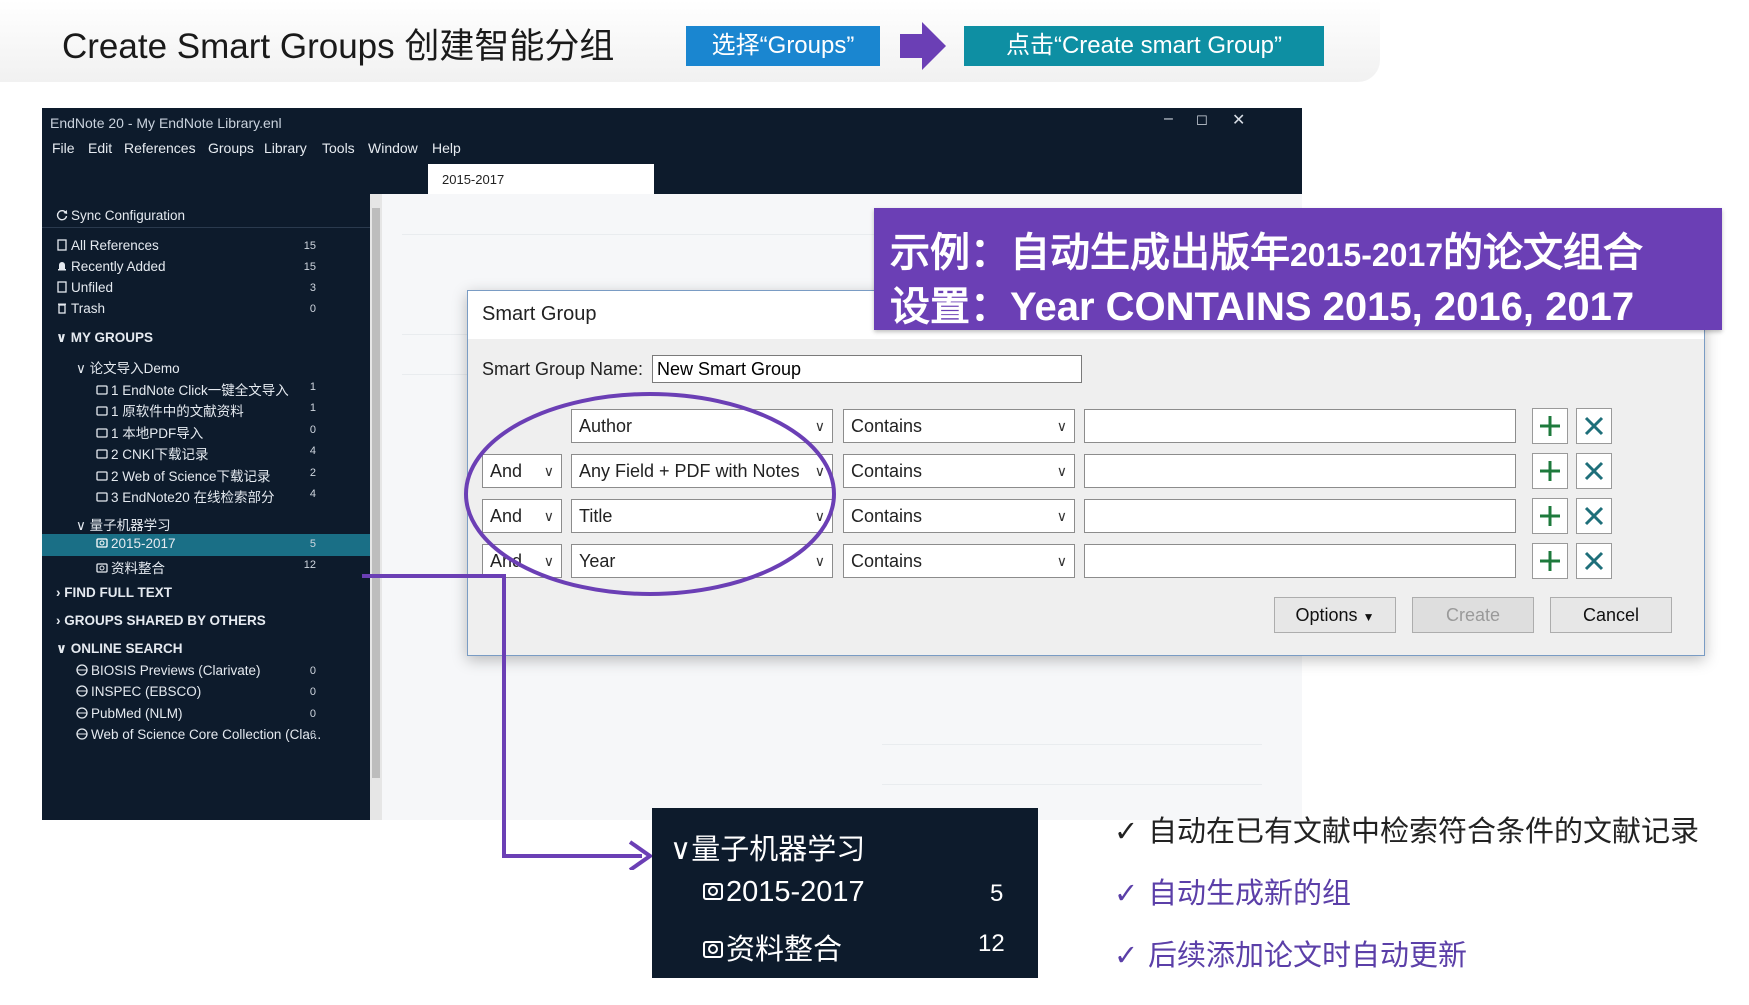  What do you see at coordinates (161, 620) in the screenshot?
I see `section-groups-shared-by-others: › GROUPS SHARED BY OTHERS` at bounding box center [161, 620].